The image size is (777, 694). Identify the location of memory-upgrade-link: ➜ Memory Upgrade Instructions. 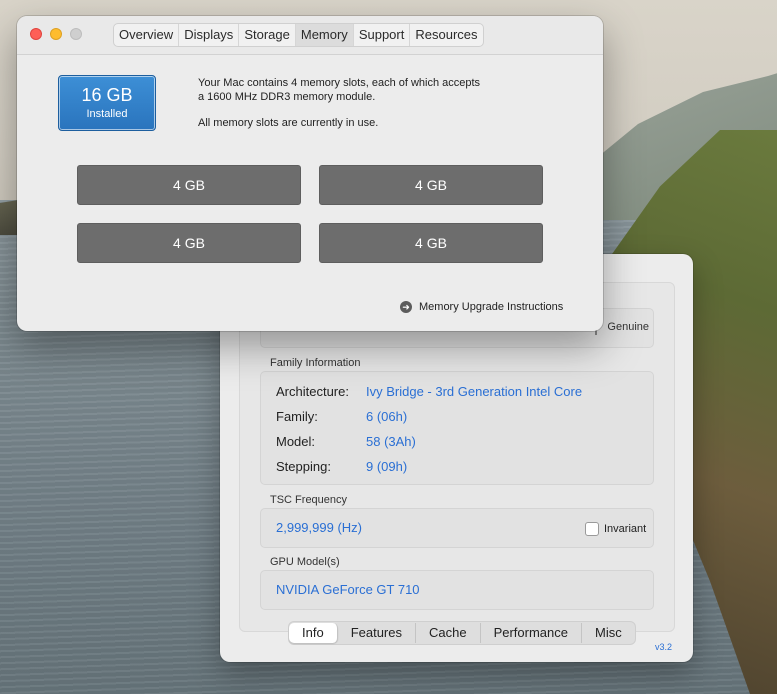
(481, 307).